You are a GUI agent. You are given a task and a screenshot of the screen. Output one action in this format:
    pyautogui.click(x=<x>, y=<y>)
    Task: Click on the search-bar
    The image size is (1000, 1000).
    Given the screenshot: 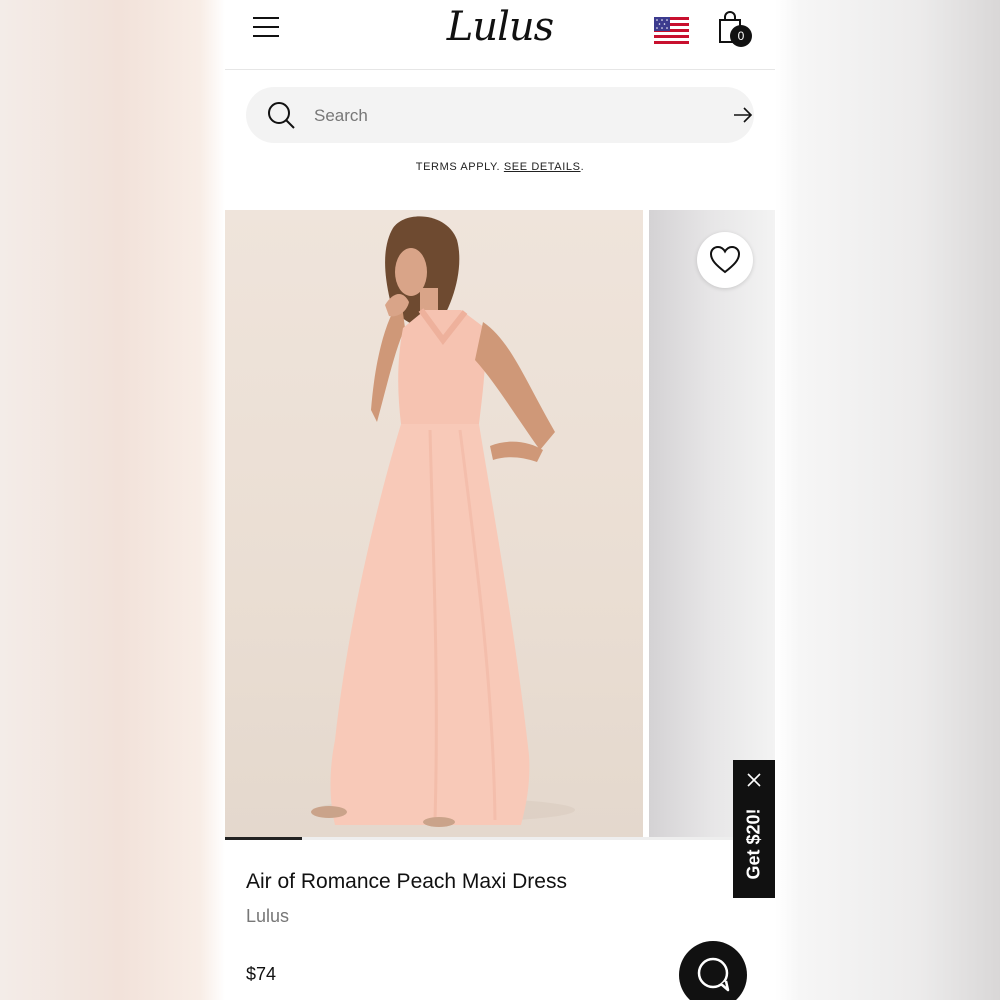 What is the action you would take?
    pyautogui.click(x=500, y=115)
    